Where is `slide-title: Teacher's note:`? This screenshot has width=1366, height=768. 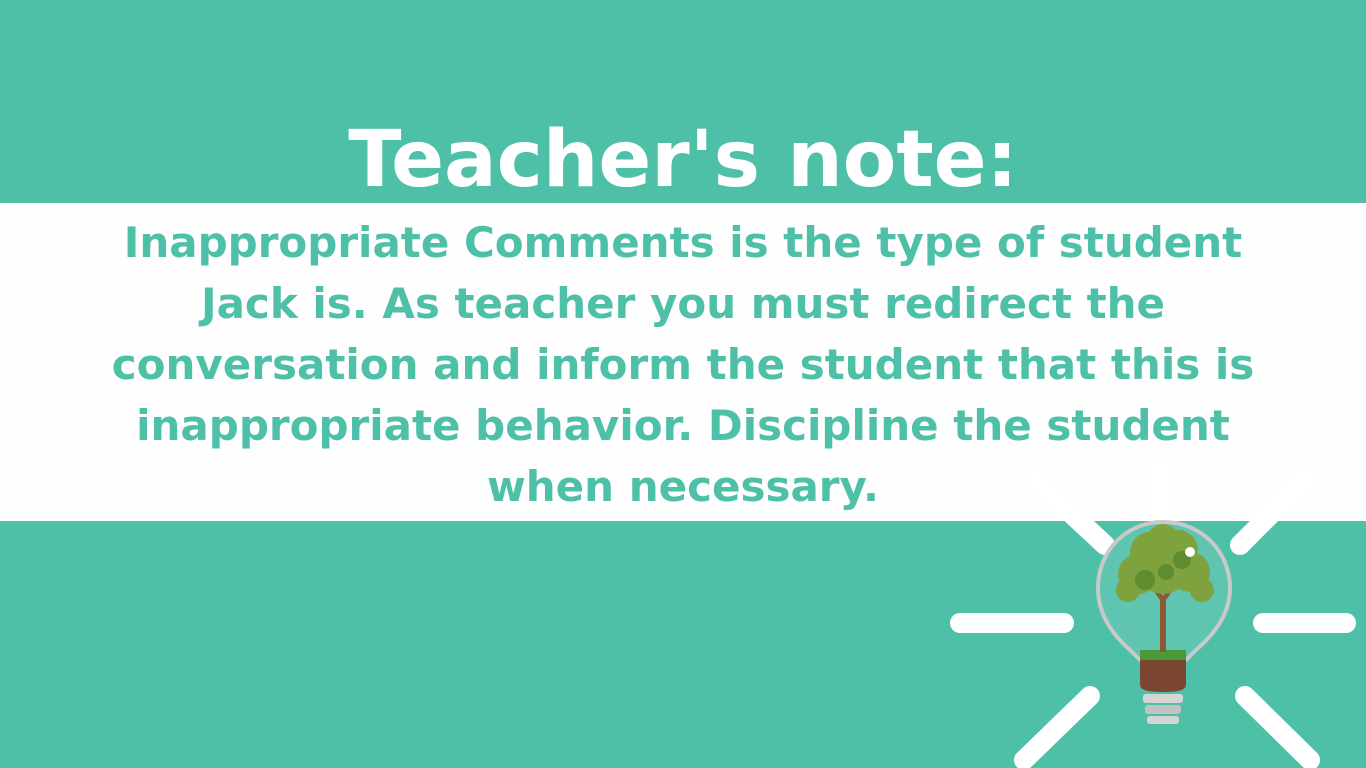 slide-title: Teacher's note: is located at coordinates (683, 160).